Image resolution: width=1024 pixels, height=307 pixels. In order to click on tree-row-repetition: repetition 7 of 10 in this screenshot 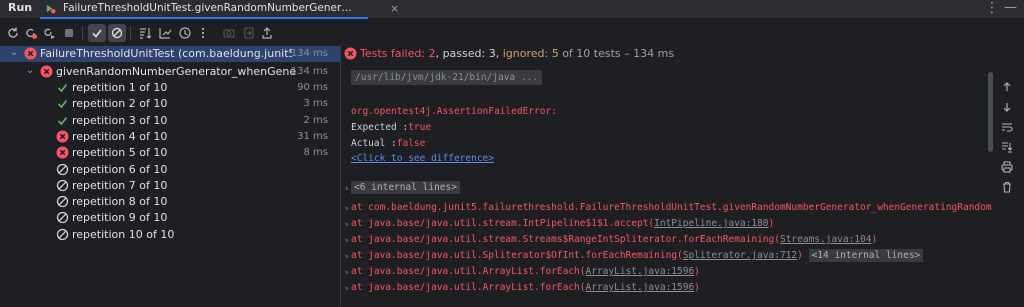, I will do `click(170, 186)`.